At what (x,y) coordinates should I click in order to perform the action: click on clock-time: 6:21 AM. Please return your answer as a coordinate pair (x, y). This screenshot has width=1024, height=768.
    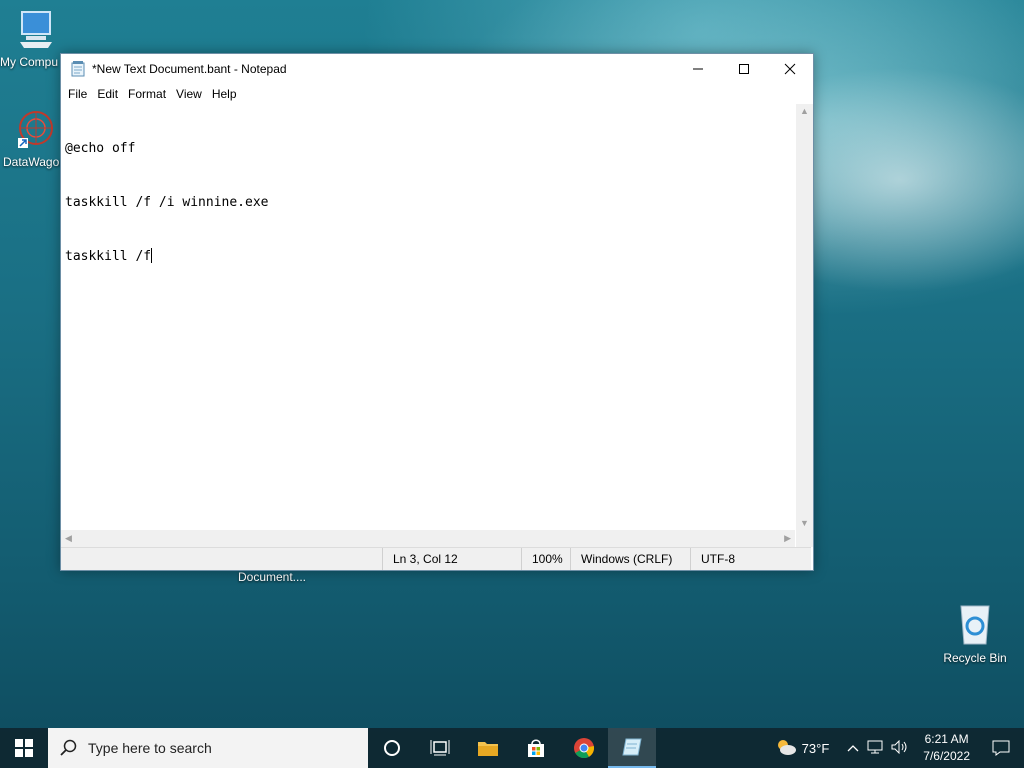
    Looking at the image, I should click on (946, 739).